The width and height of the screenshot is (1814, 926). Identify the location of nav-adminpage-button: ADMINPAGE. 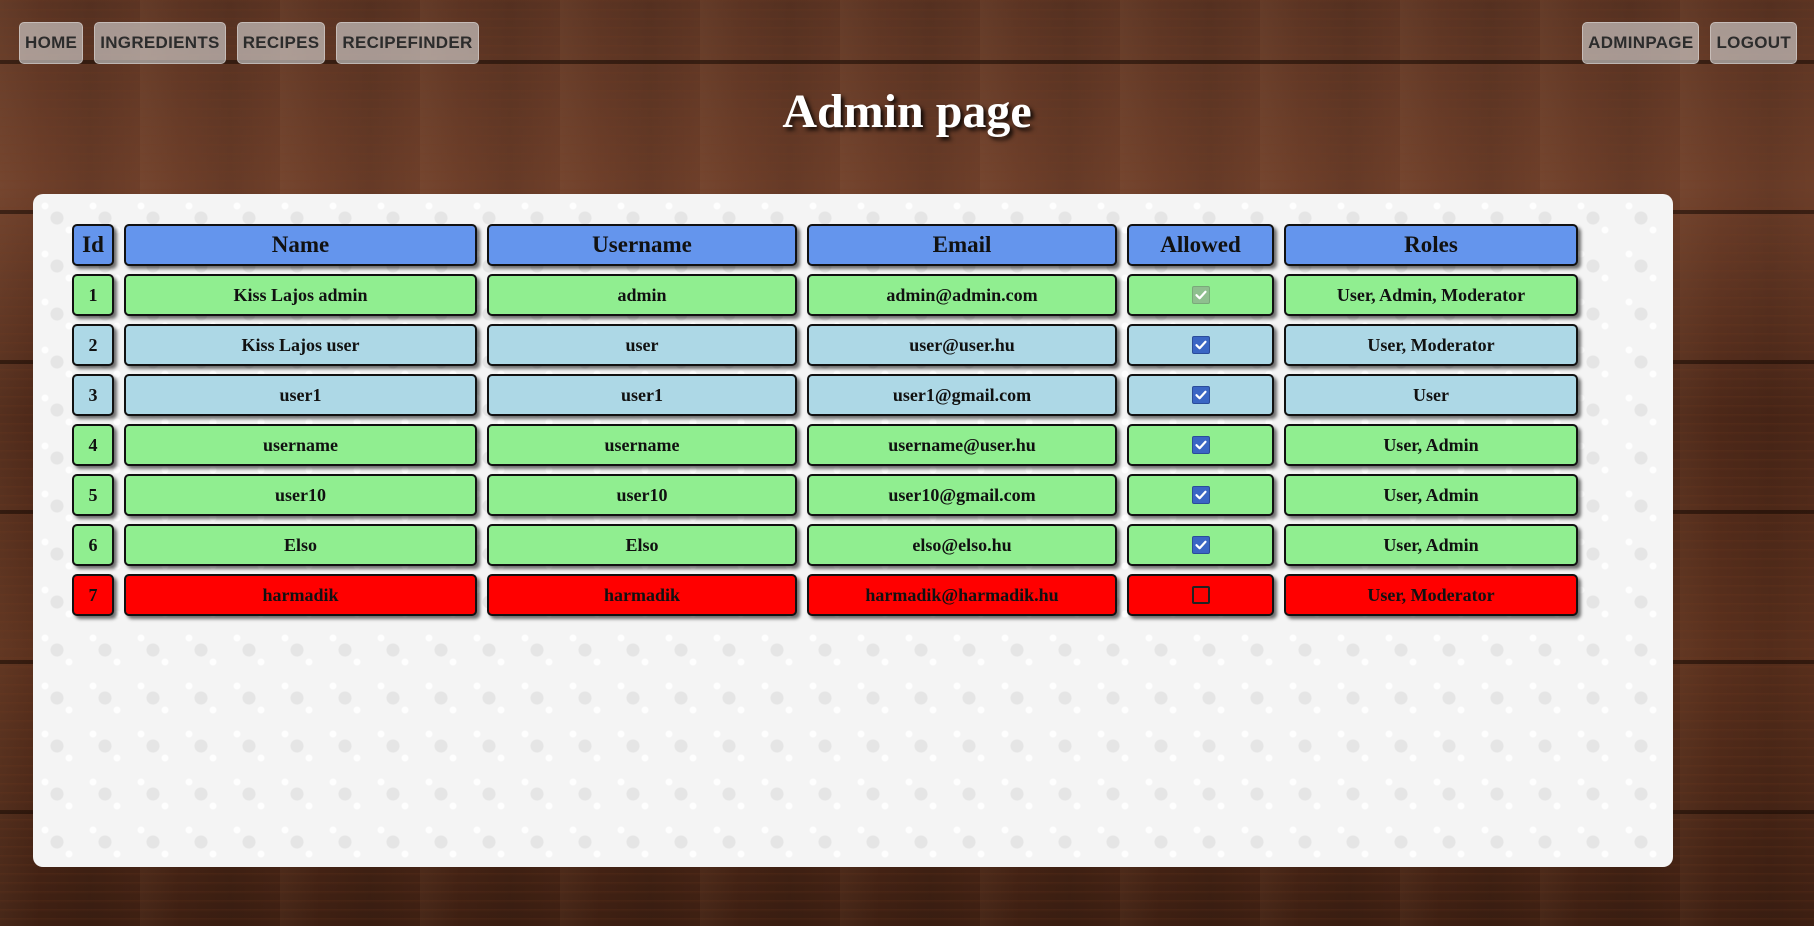
(1641, 43).